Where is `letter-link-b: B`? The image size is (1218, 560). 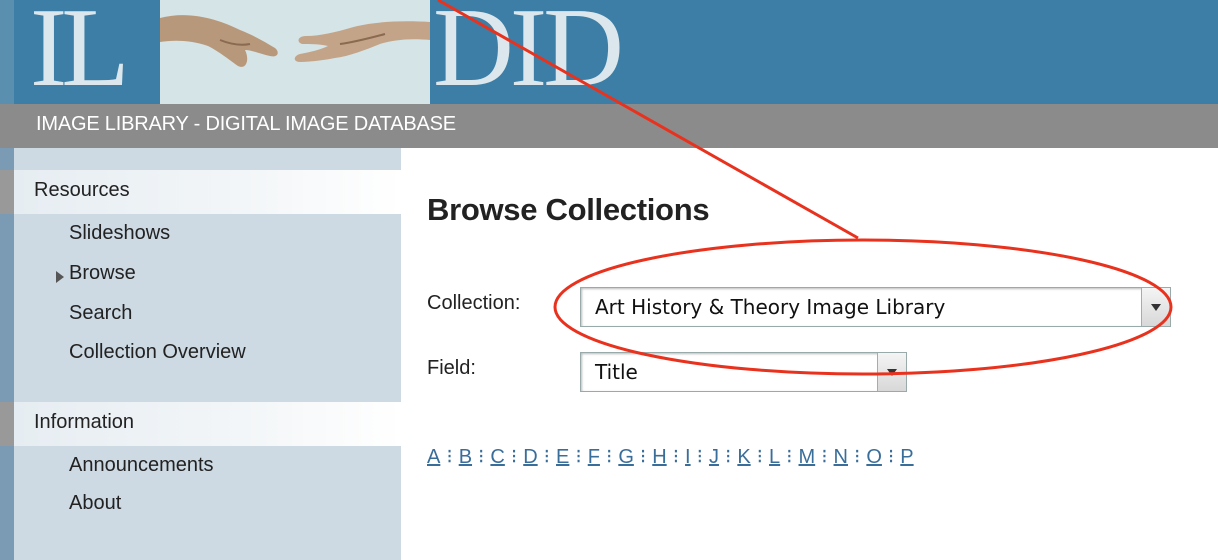 letter-link-b: B is located at coordinates (465, 457).